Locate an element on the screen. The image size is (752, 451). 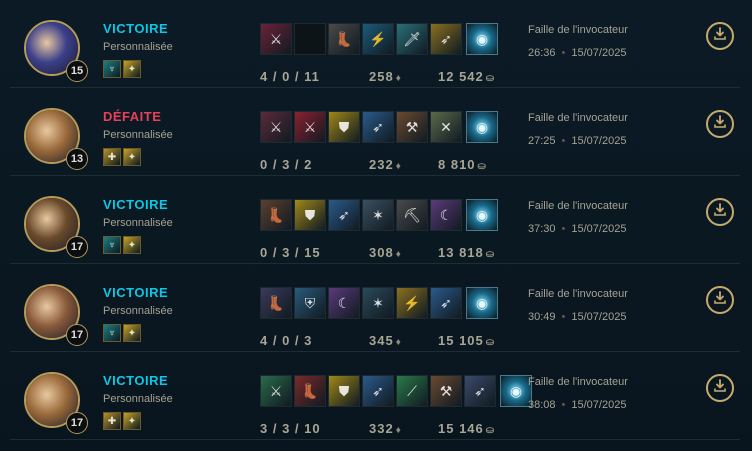
kda-score: 3 / 3 / 10 is located at coordinates (290, 428).